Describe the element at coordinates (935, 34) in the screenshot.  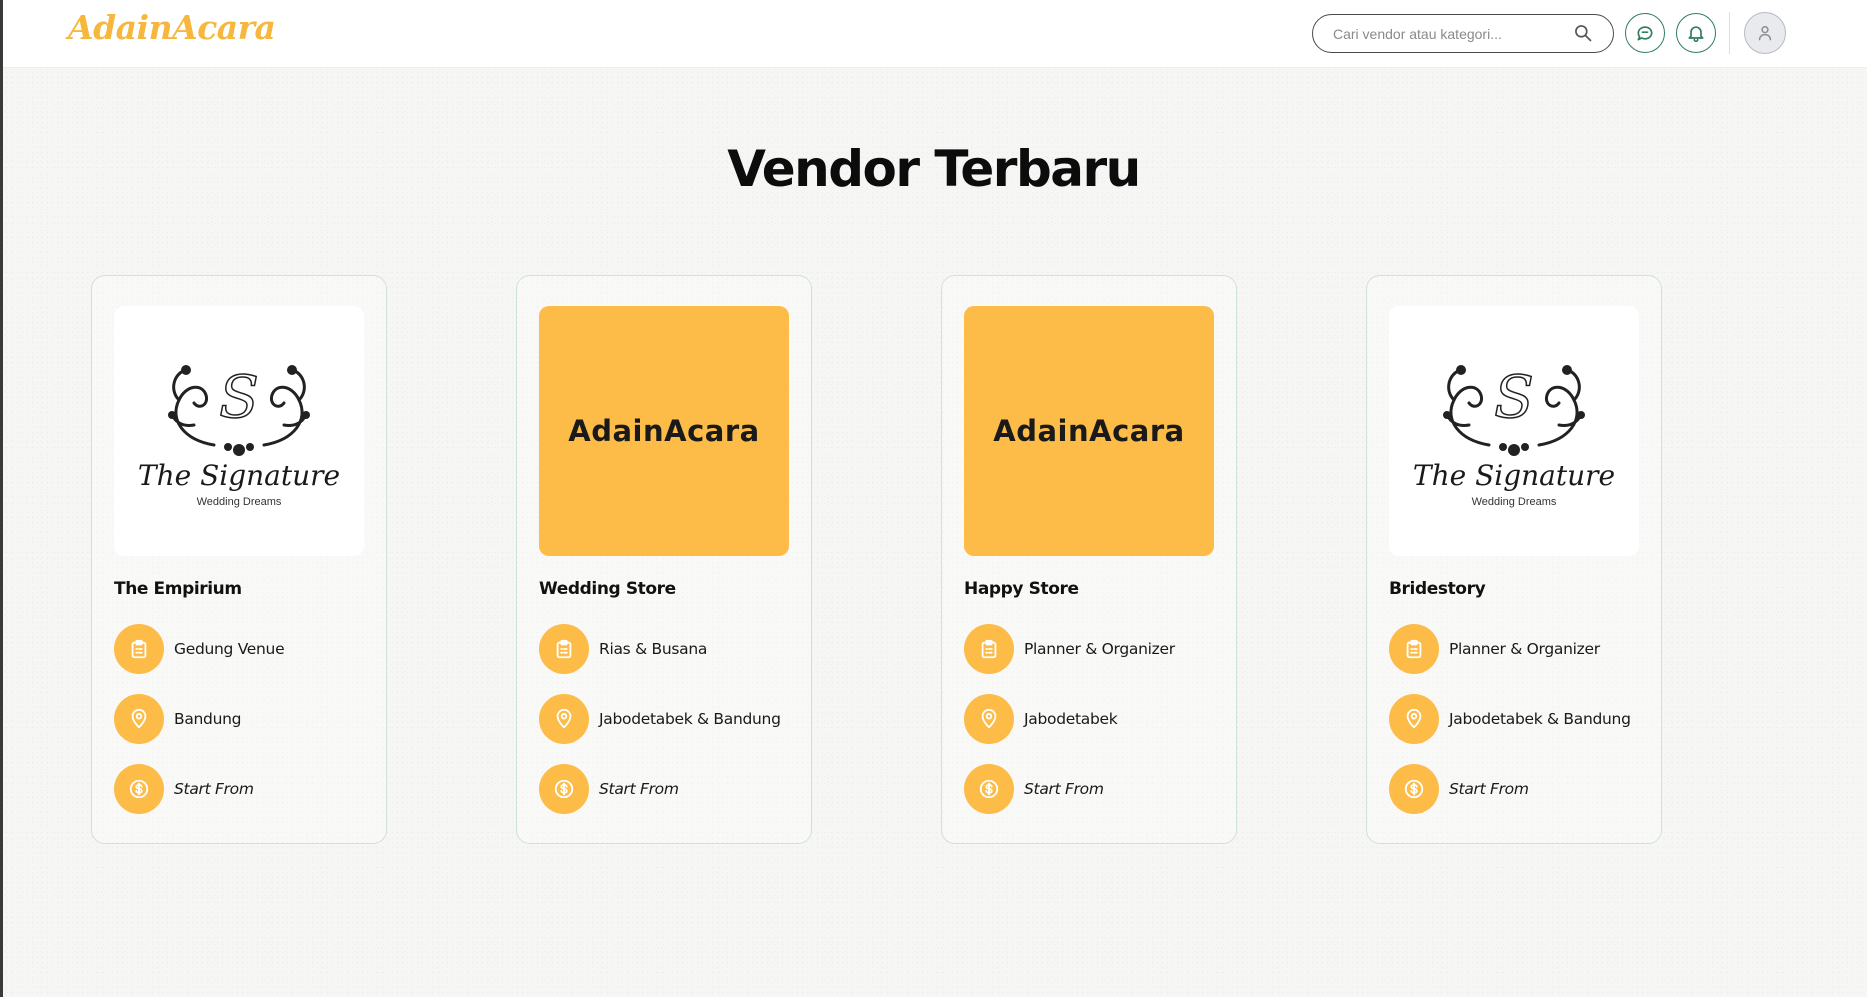
I see `top-navbar: AdainAcara` at that location.